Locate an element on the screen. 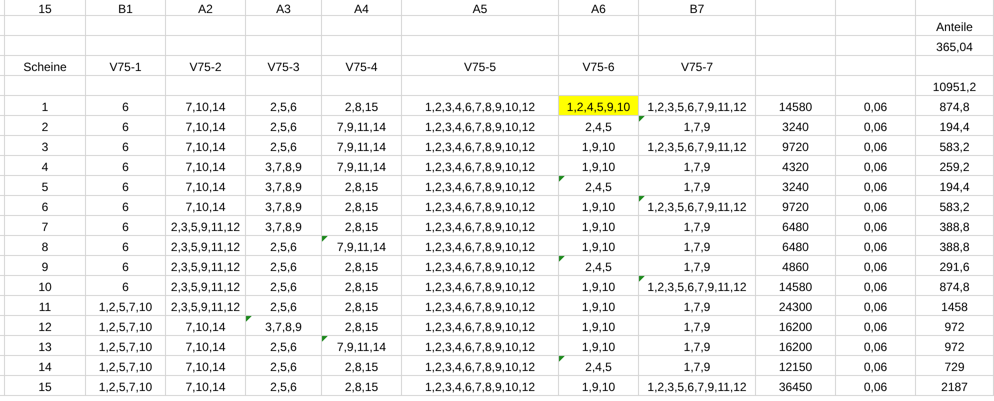 The height and width of the screenshot is (401, 994). table-cell: 583,2 is located at coordinates (955, 146).